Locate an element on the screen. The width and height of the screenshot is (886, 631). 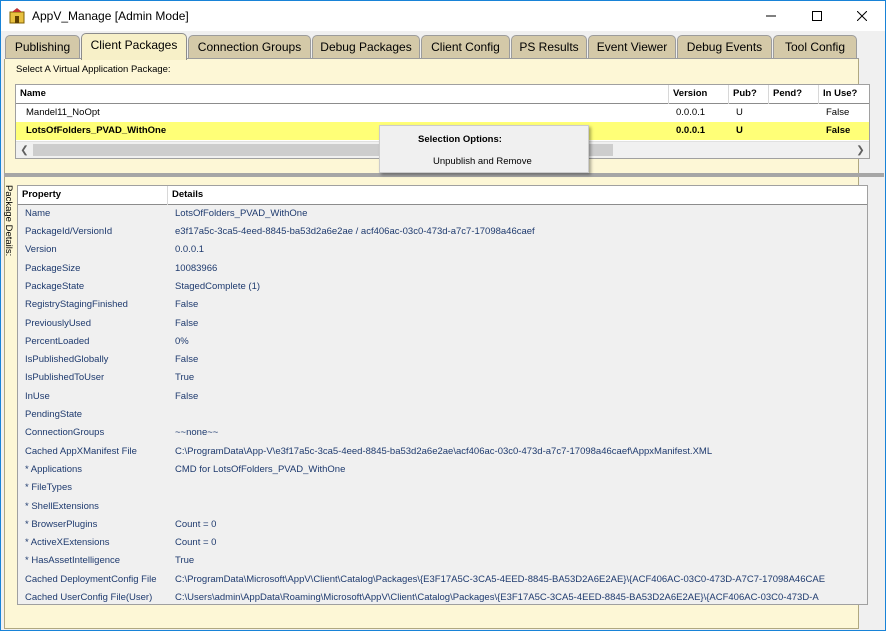
package-details-side-label: Package Details: is located at coordinates (8, 221).